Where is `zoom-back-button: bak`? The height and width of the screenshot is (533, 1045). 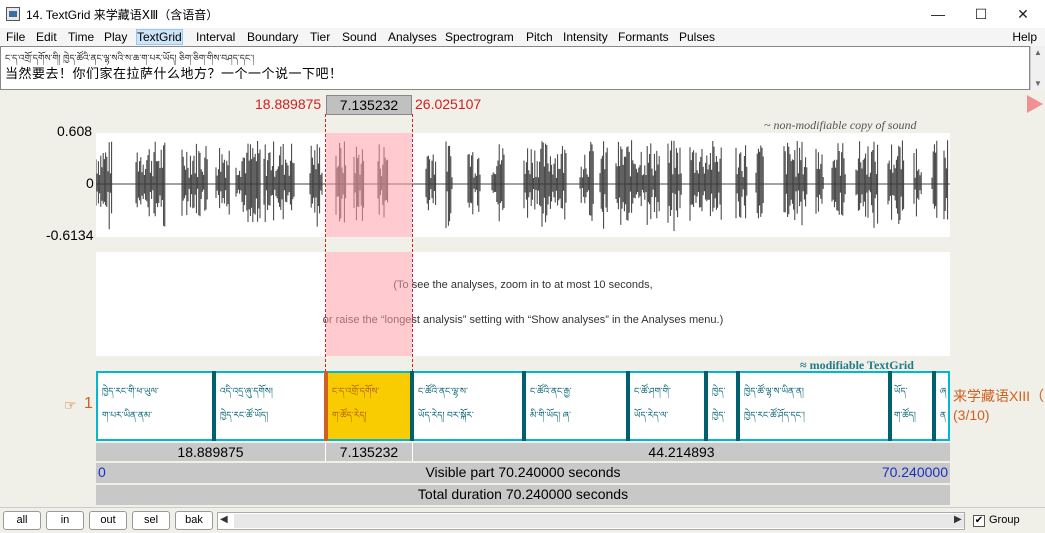
zoom-back-button: bak is located at coordinates (194, 520).